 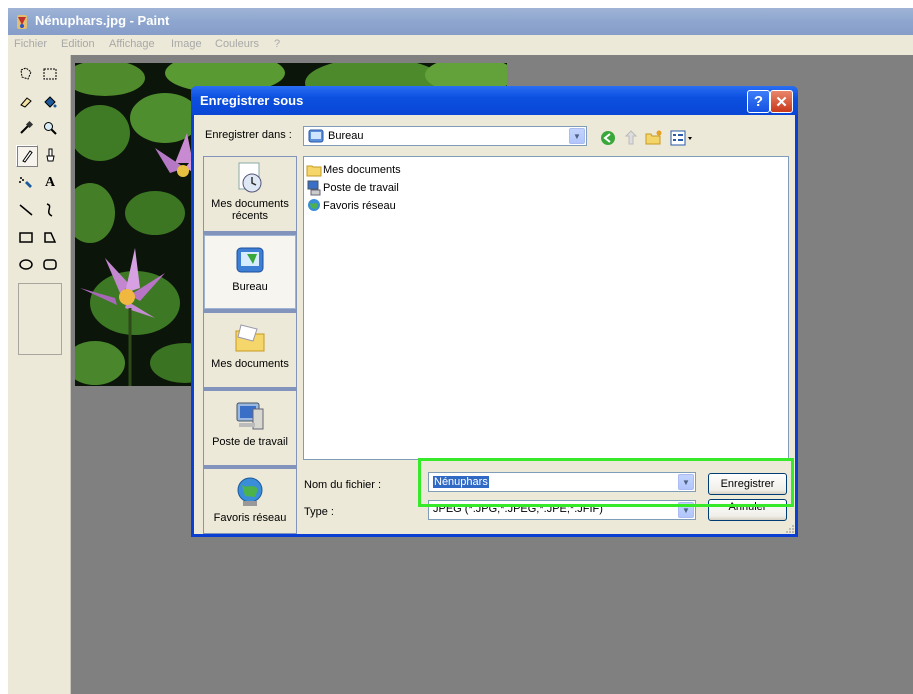 I want to click on filename-label: Nom du fichier :, so click(x=343, y=485).